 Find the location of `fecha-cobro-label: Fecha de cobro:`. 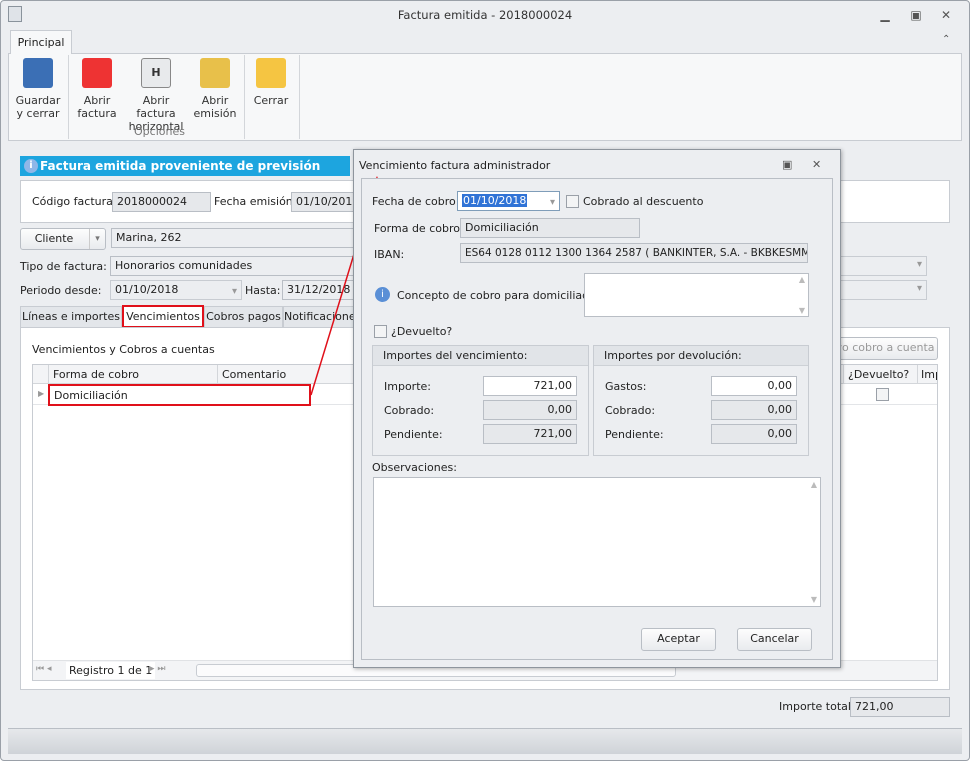

fecha-cobro-label: Fecha de cobro: is located at coordinates (416, 201).